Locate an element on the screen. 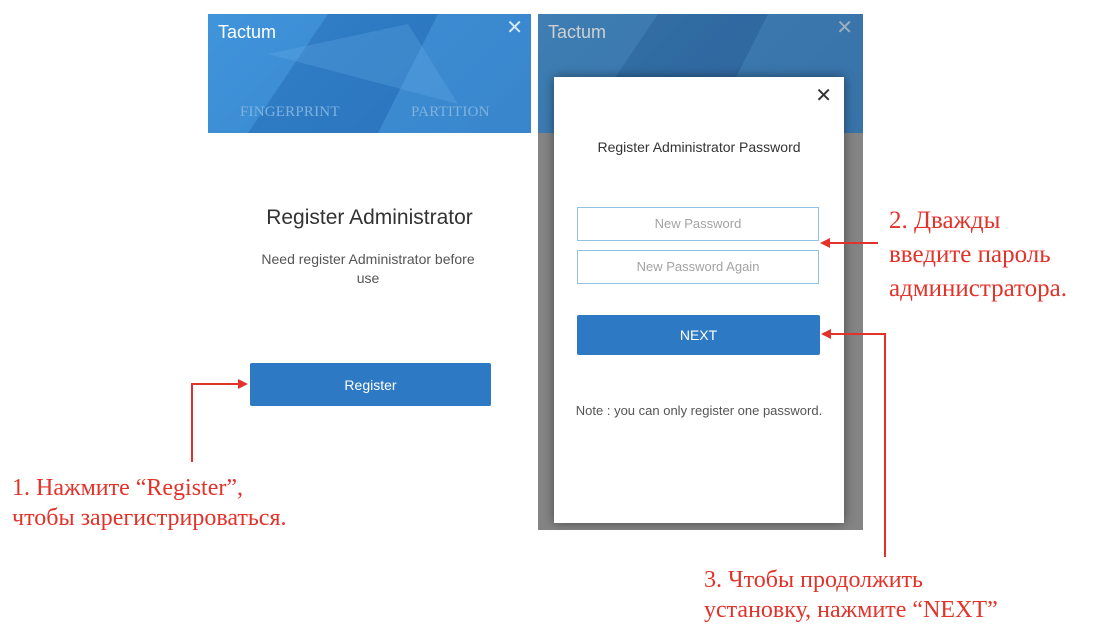 The width and height of the screenshot is (1118, 633). step1-line1: 1. Нажмите “Register”, is located at coordinates (128, 488).